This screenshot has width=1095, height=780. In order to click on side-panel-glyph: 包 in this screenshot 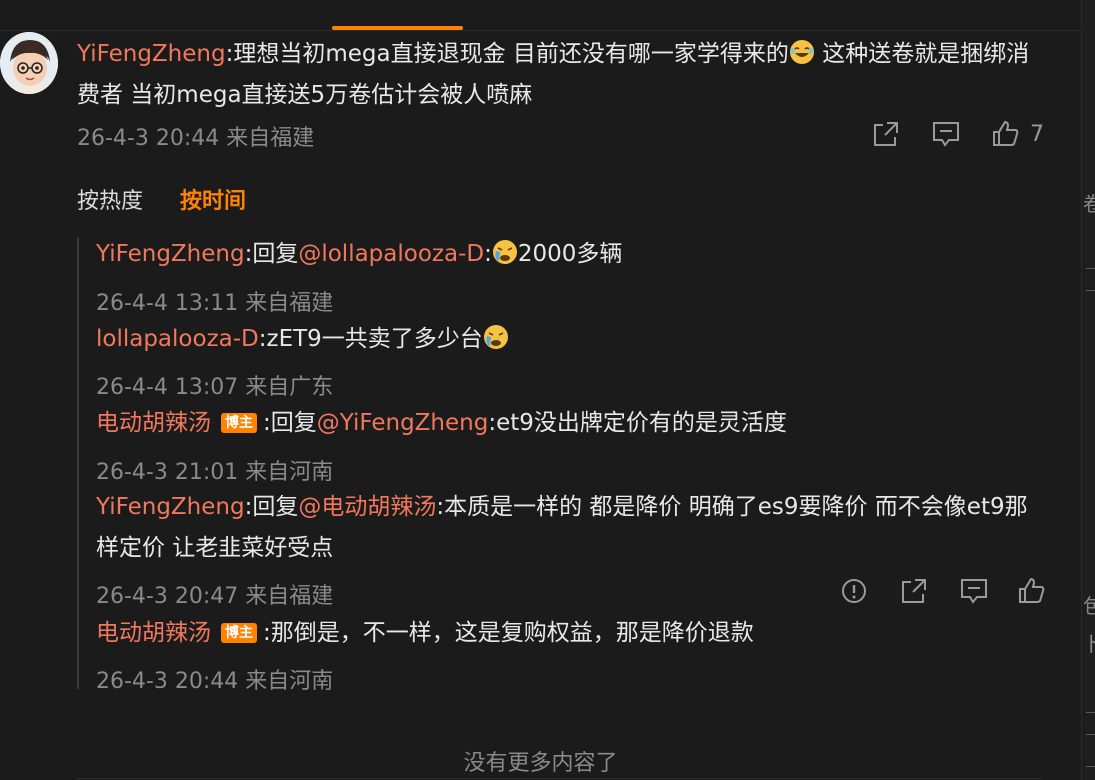, I will do `click(1089, 606)`.